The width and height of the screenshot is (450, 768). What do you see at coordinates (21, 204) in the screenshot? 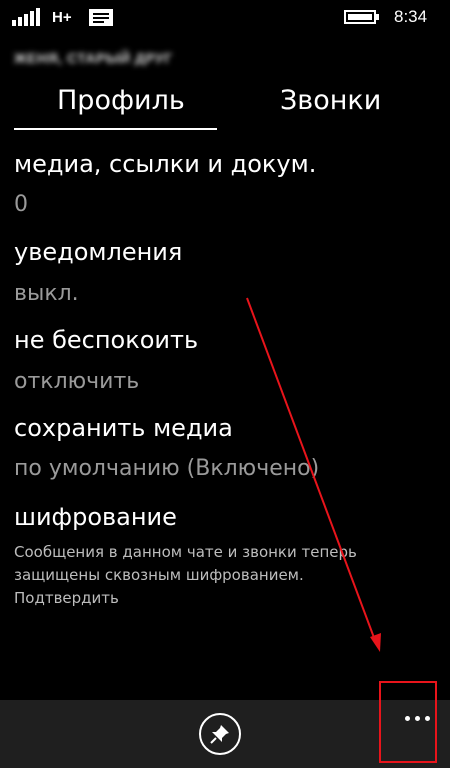
I see `media-links-docs-count: 0` at bounding box center [21, 204].